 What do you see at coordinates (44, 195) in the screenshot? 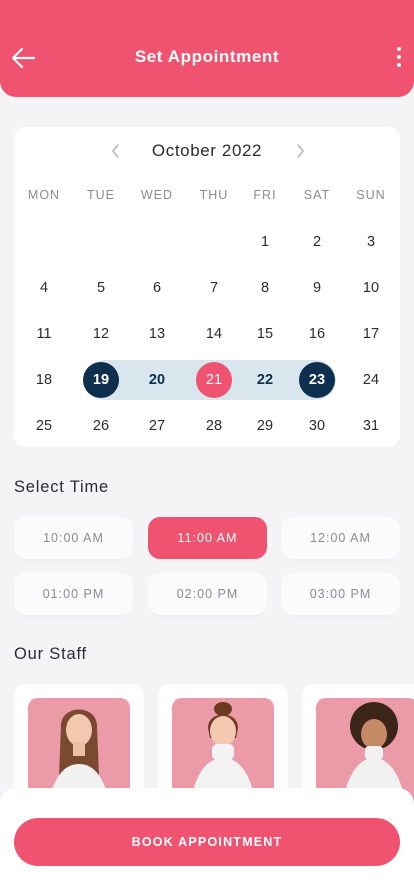
I see `weekday-label: MON` at bounding box center [44, 195].